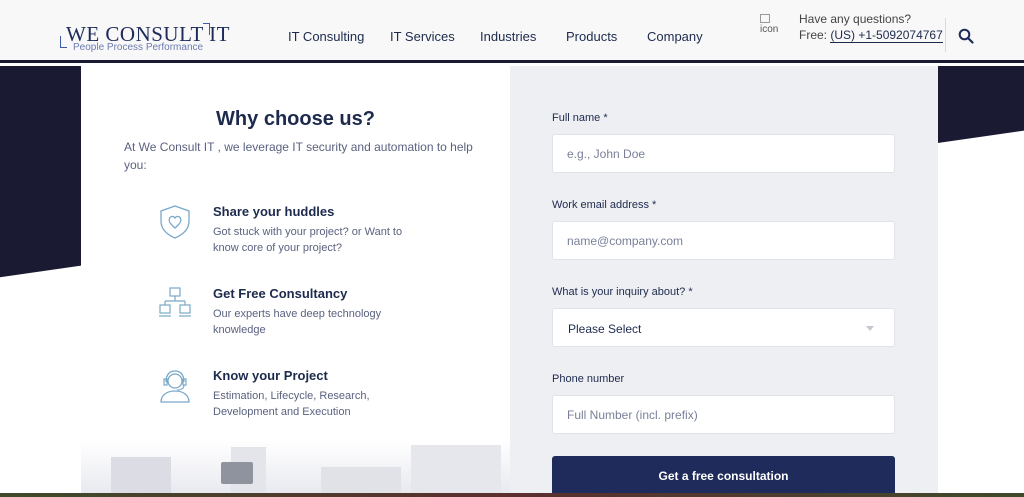  I want to click on inquiry-select: Please Select, so click(723, 327).